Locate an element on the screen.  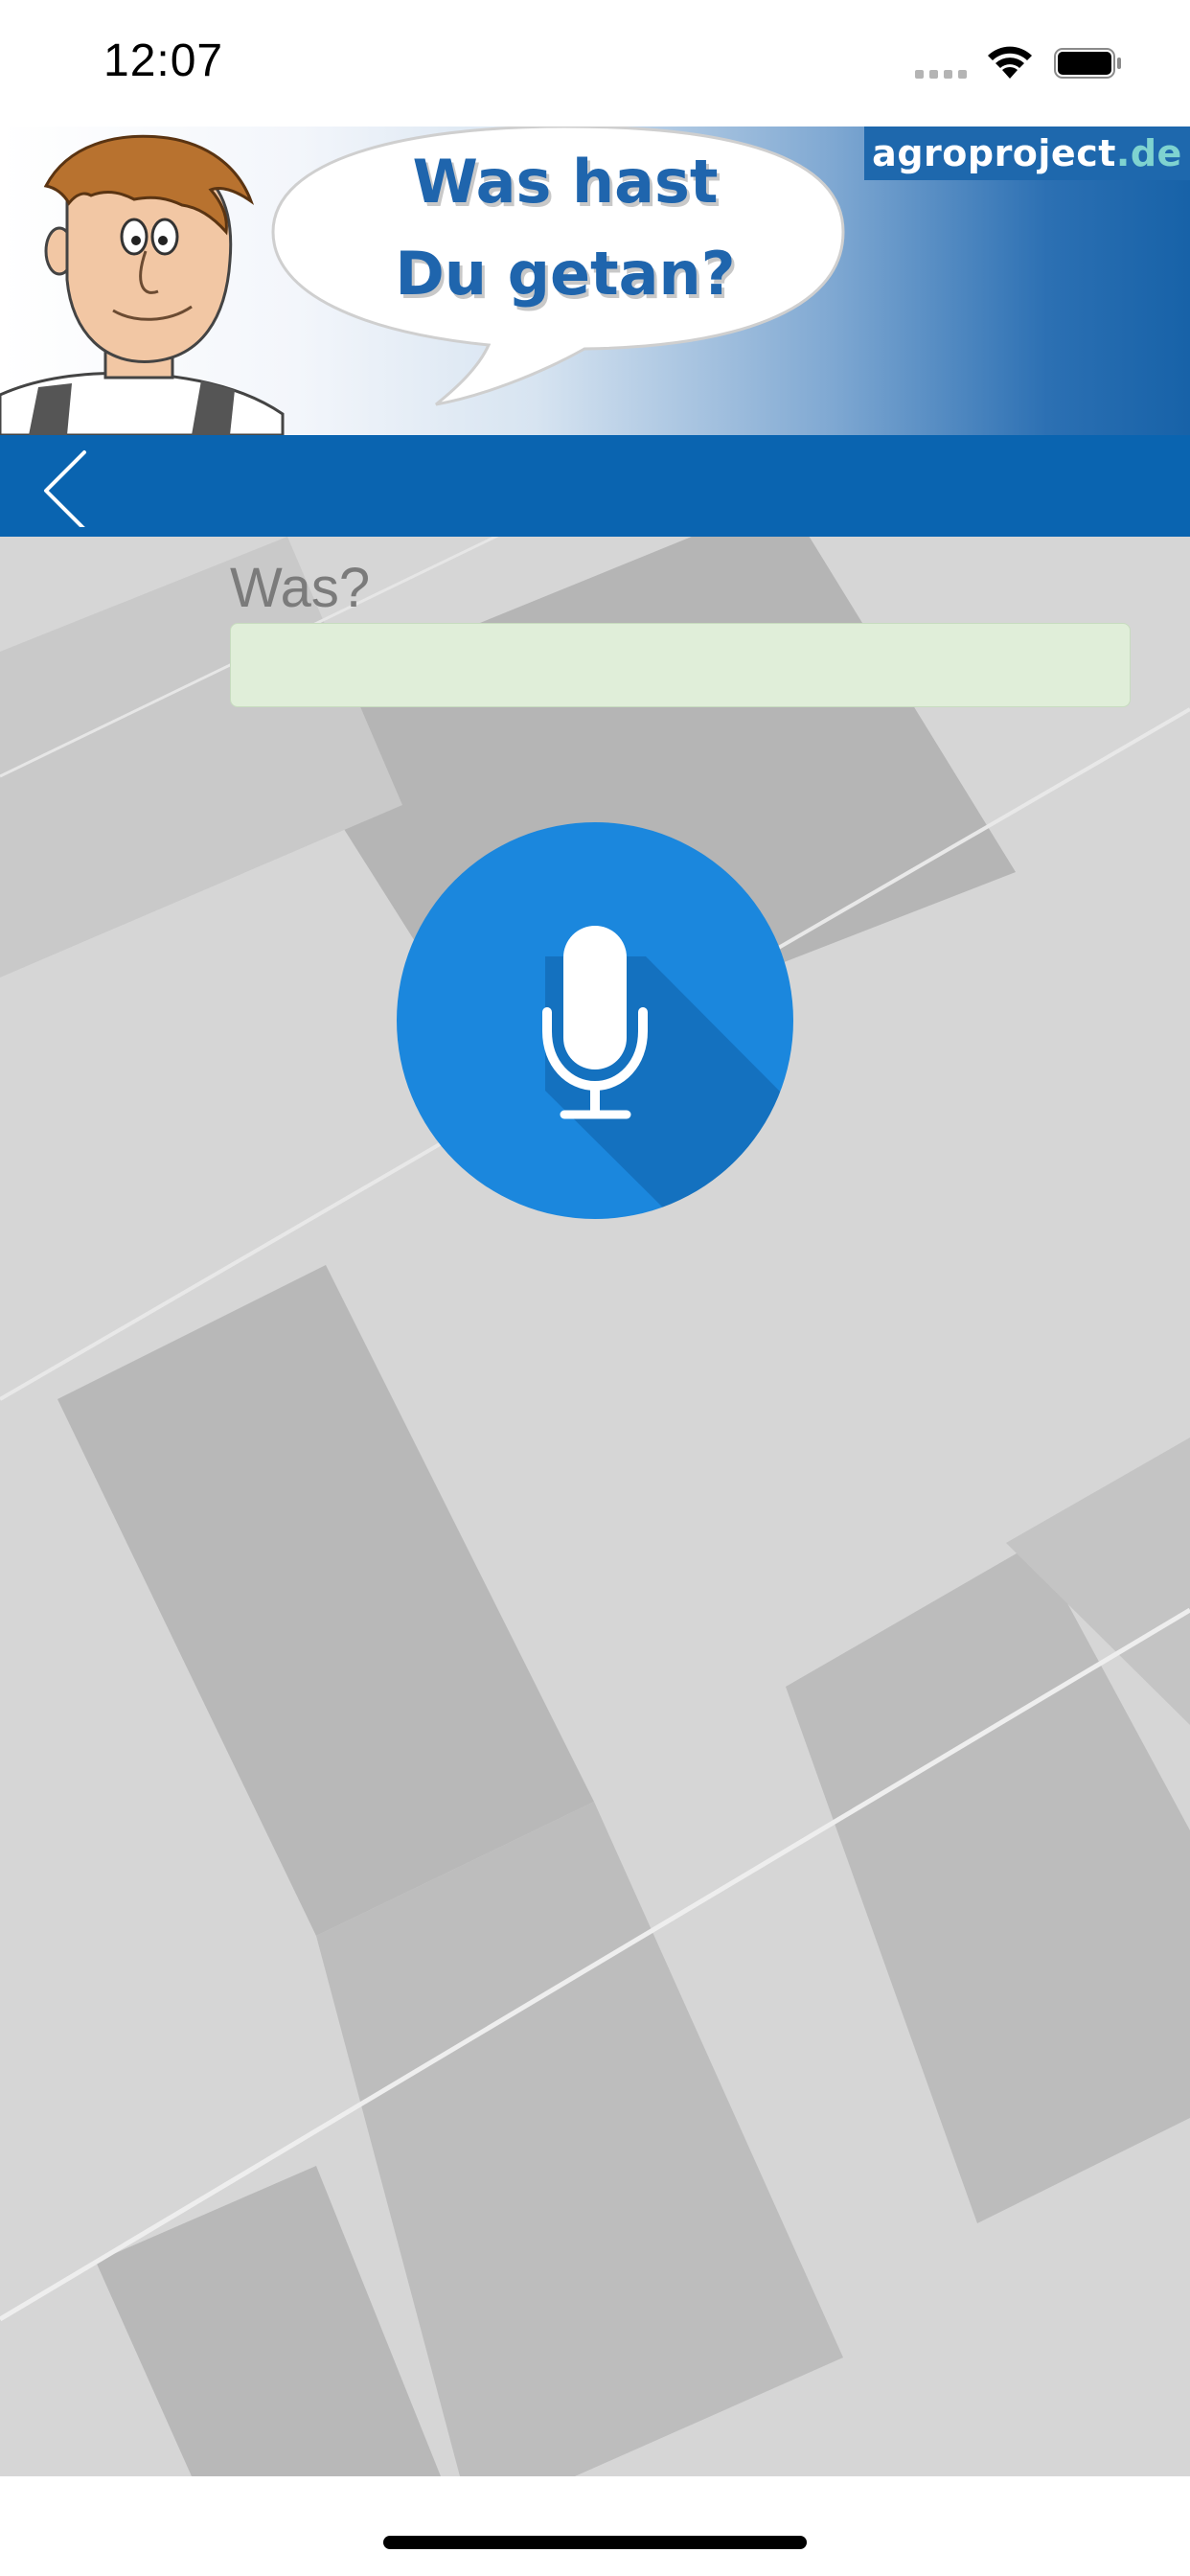
back-button is located at coordinates (67, 489).